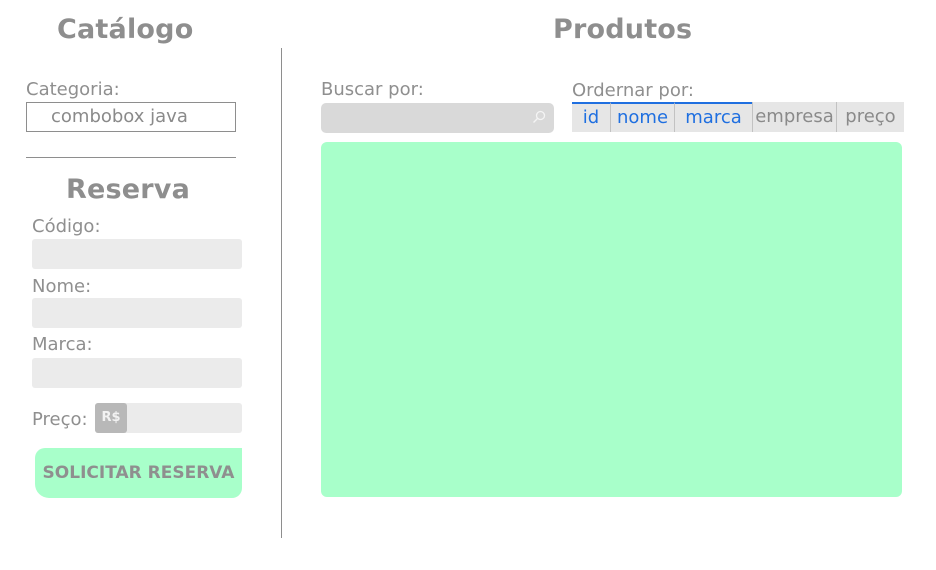  I want to click on sort-option-id: id, so click(591, 117).